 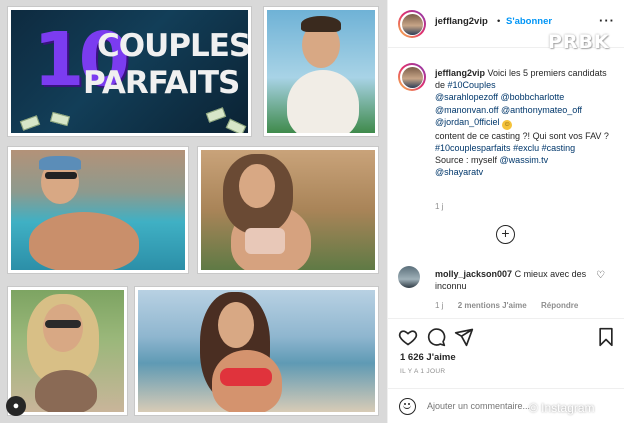 I want to click on author-username: jefflang2vip, so click(x=461, y=21).